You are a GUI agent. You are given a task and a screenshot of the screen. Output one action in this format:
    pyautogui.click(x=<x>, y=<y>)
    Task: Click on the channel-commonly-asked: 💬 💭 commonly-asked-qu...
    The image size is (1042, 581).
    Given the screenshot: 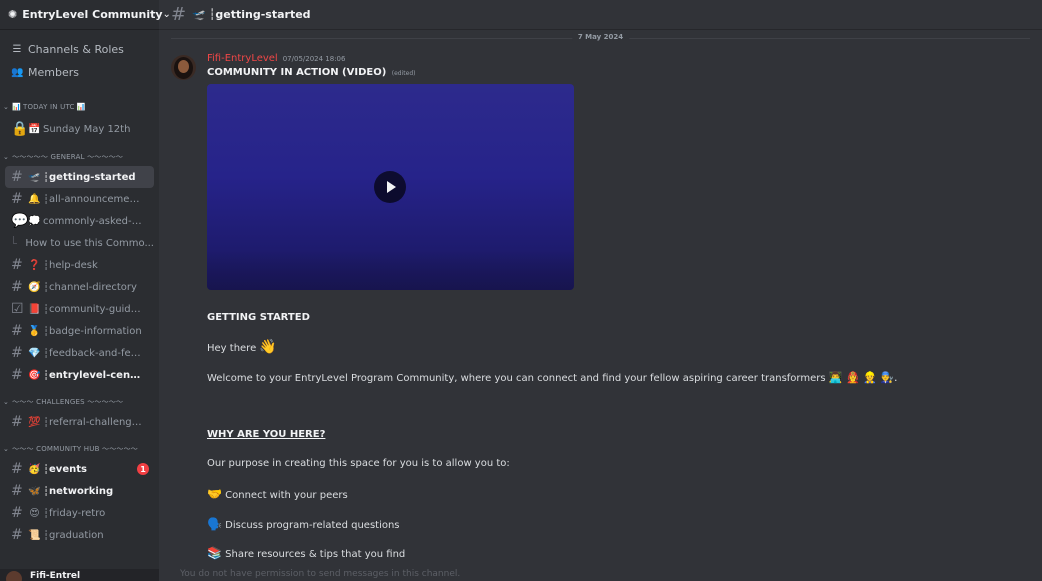 What is the action you would take?
    pyautogui.click(x=79, y=221)
    